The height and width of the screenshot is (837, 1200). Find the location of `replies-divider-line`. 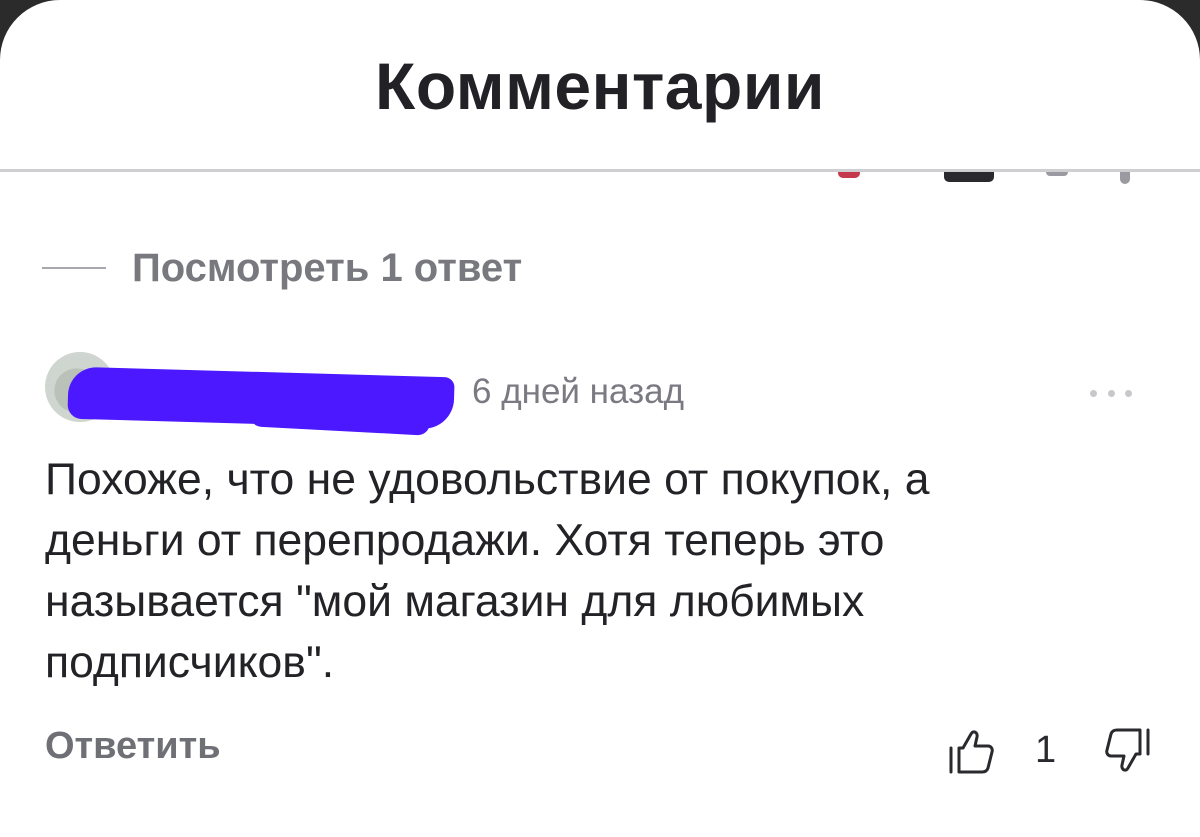

replies-divider-line is located at coordinates (74, 268).